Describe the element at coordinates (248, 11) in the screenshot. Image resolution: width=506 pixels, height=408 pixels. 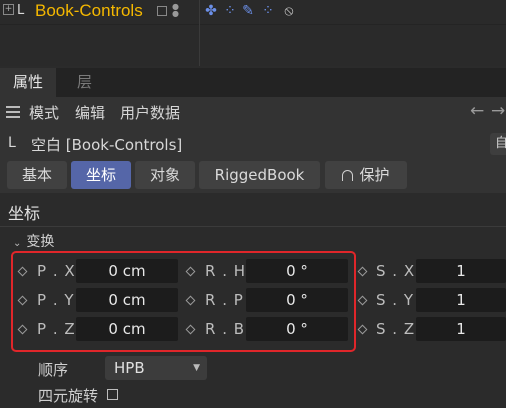
I see `pin-tag-icon: ✎` at that location.